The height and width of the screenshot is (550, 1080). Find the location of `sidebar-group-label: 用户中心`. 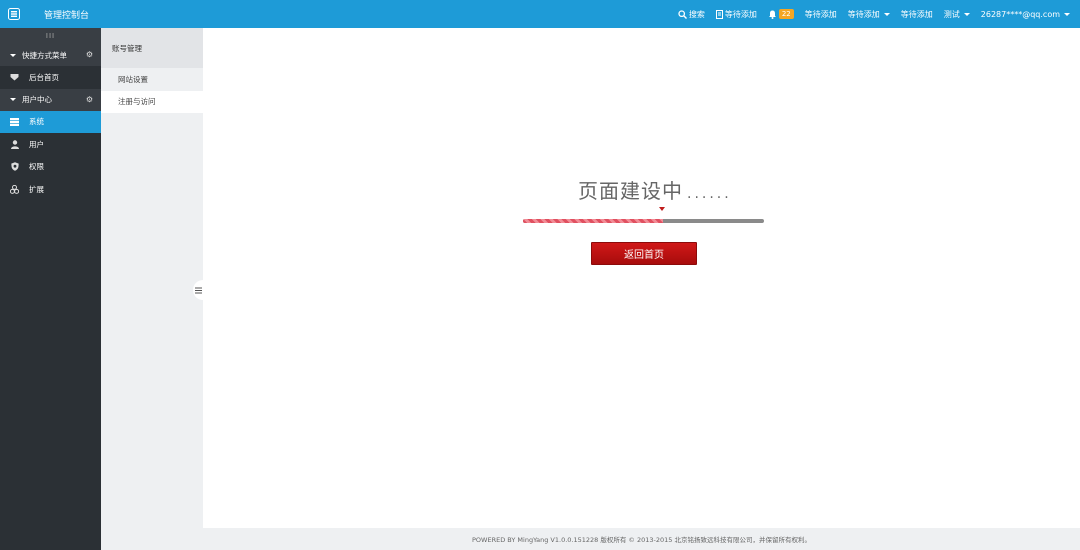

sidebar-group-label: 用户中心 is located at coordinates (37, 99).